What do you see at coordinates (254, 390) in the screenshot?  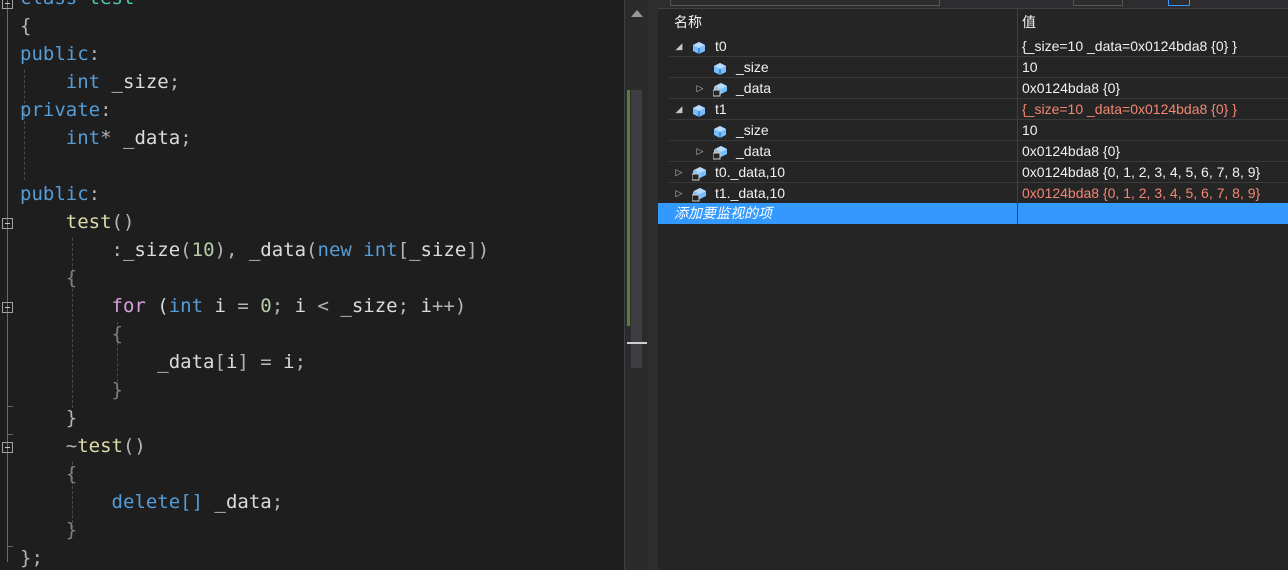 I see `code-line: }` at bounding box center [254, 390].